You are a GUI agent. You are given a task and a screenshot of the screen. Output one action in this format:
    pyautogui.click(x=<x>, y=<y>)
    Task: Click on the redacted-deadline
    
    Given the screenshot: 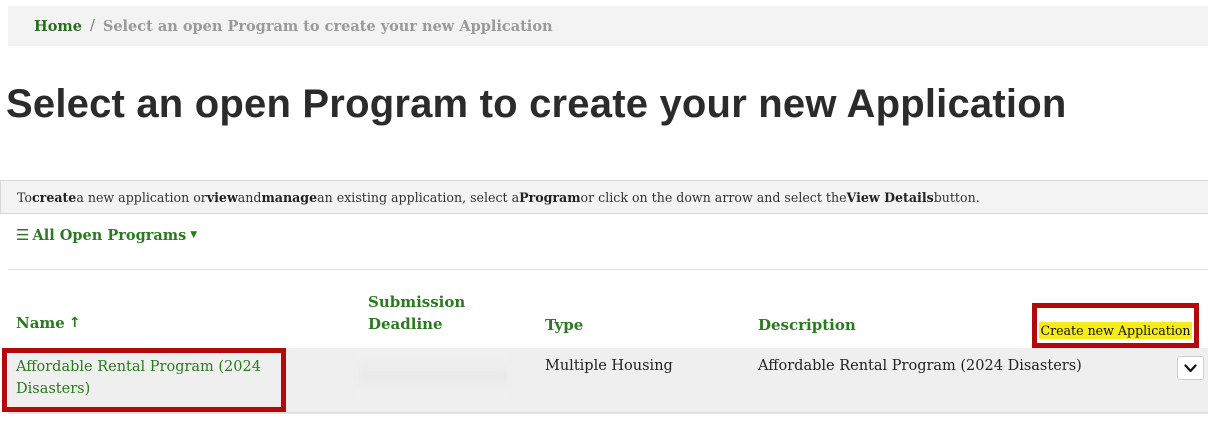 What is the action you would take?
    pyautogui.click(x=433, y=375)
    